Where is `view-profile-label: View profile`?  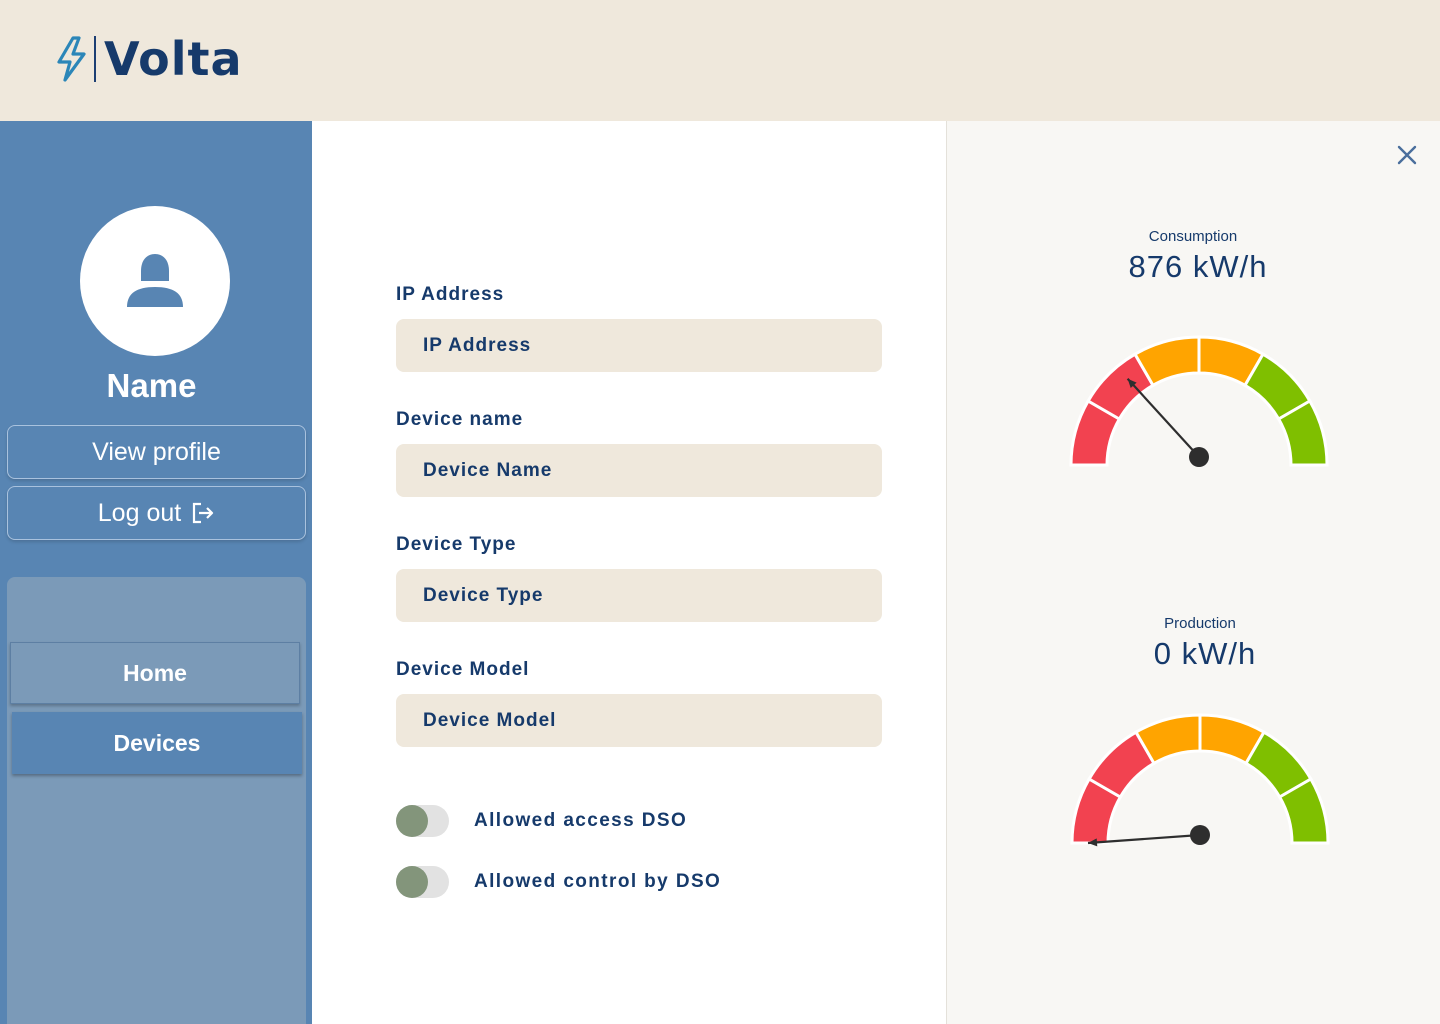
view-profile-label: View profile is located at coordinates (156, 451).